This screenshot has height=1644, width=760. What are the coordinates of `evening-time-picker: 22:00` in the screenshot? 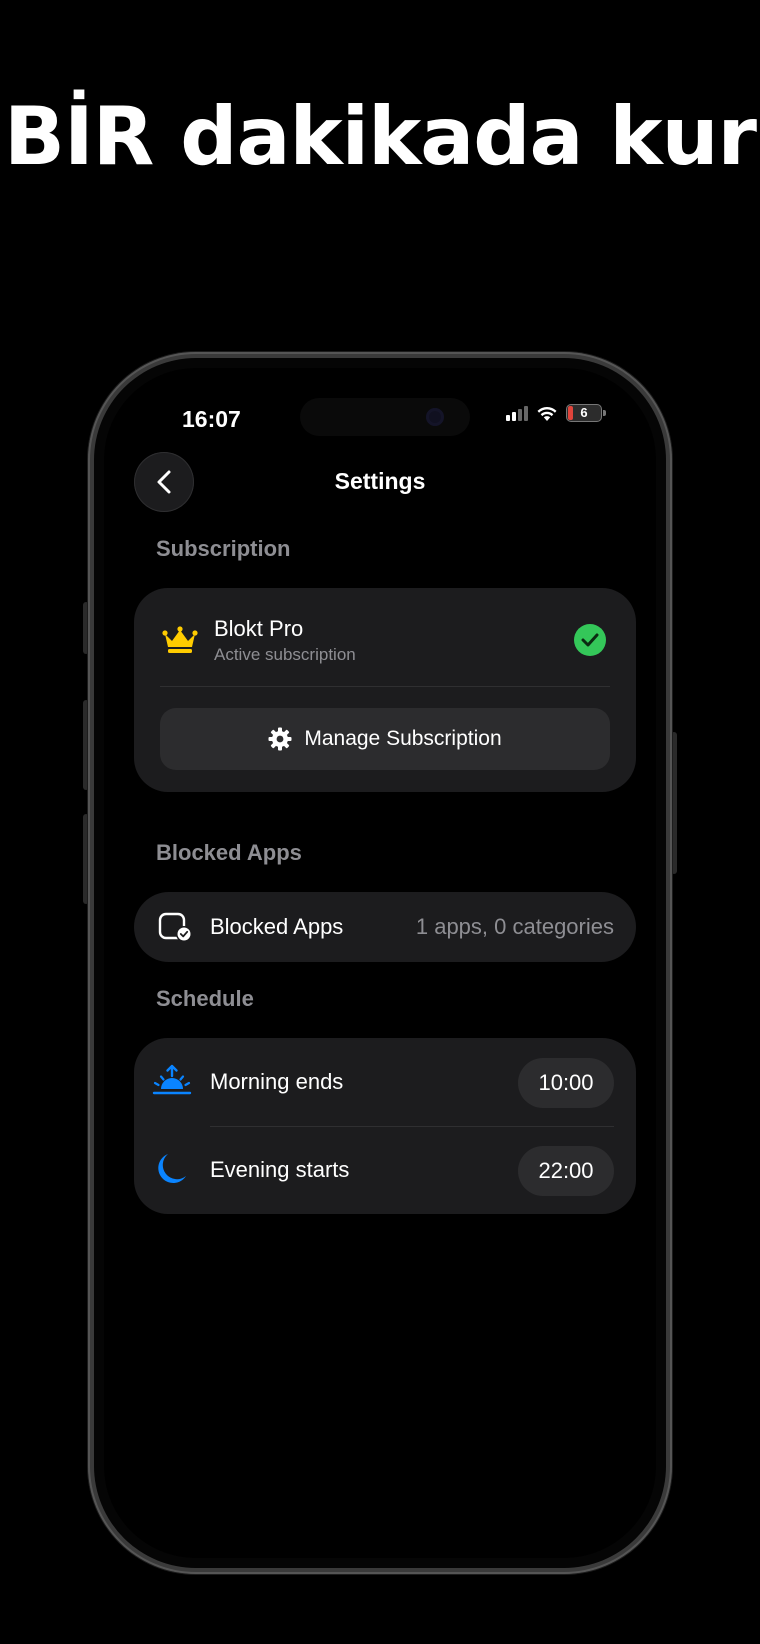 It's located at (566, 1171).